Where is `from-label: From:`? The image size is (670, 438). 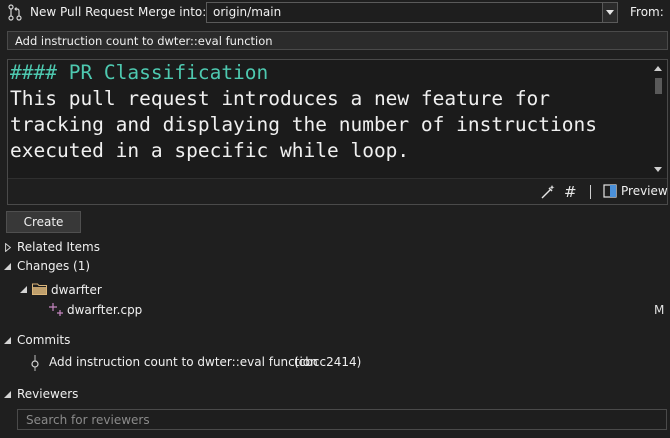
from-label: From: is located at coordinates (647, 12).